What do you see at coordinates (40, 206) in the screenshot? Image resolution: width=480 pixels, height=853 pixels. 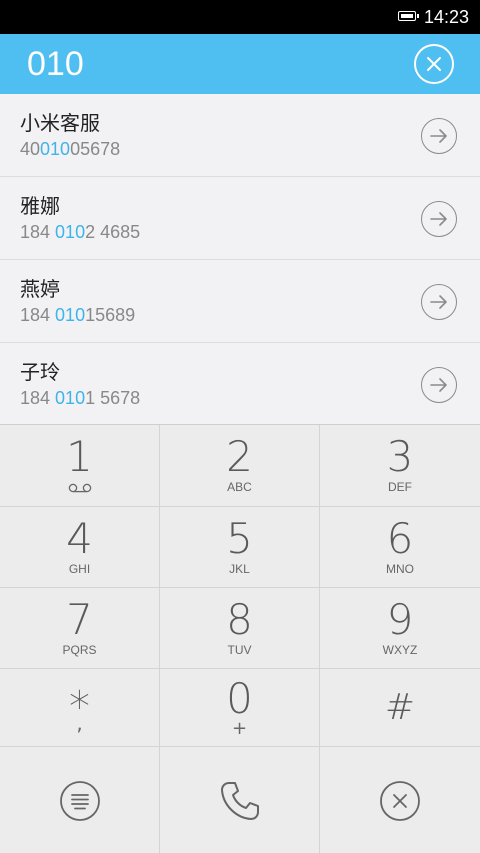 I see `contact-name: 雅娜` at bounding box center [40, 206].